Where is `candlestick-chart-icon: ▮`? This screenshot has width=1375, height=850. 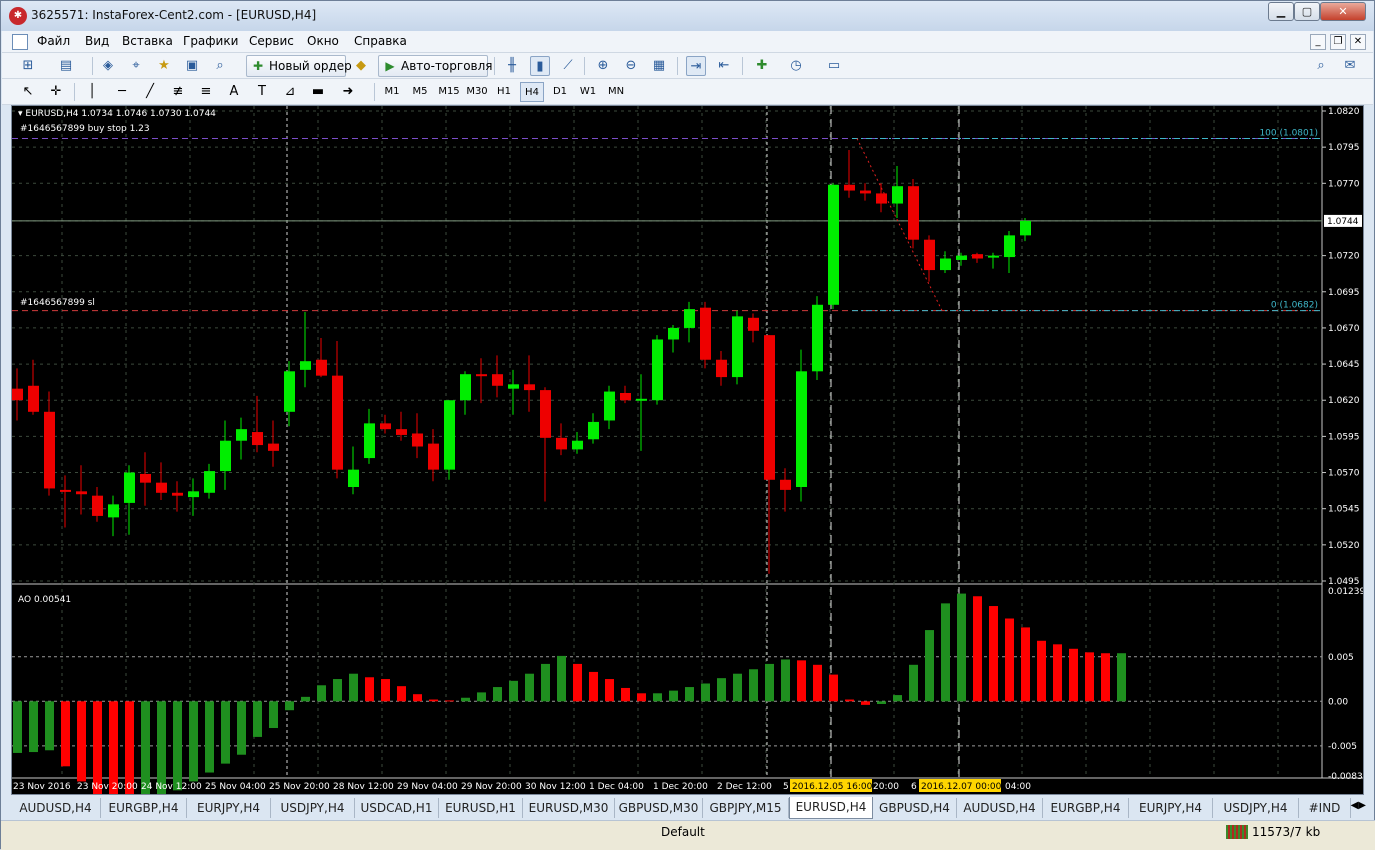
candlestick-chart-icon: ▮ is located at coordinates (540, 66).